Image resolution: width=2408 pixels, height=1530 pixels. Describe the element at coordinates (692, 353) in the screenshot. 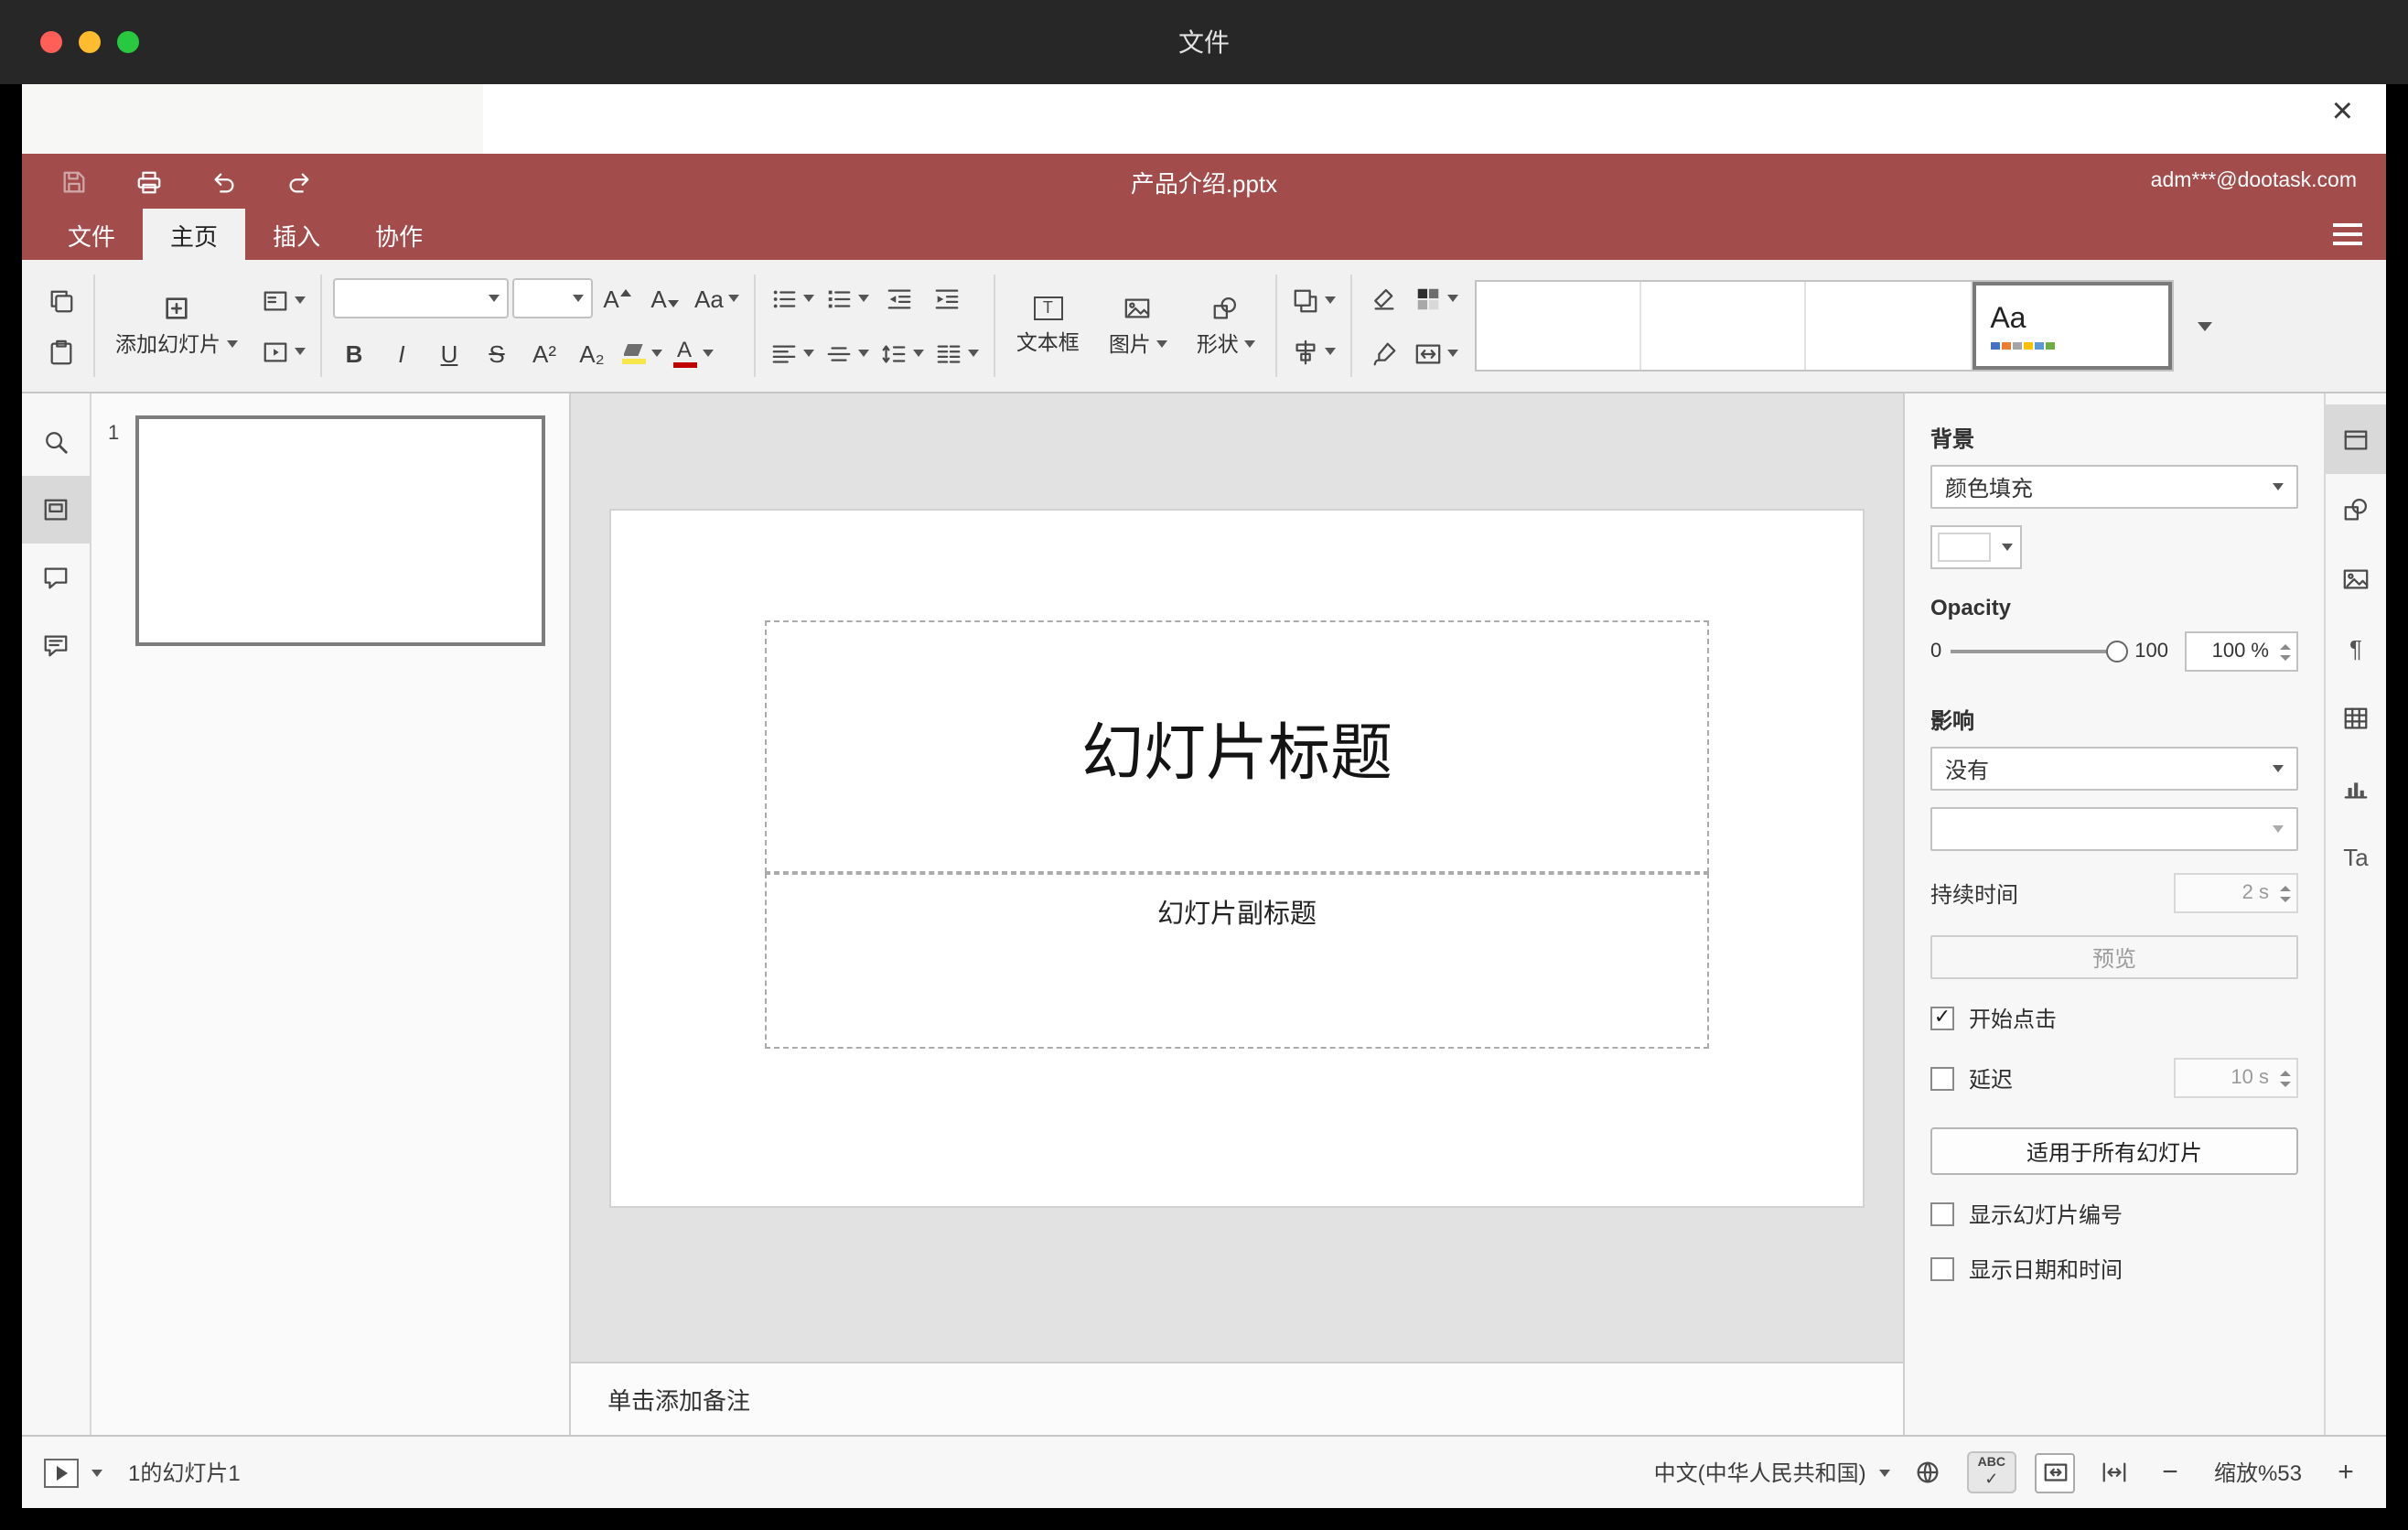

I see `font-color-button: A` at that location.